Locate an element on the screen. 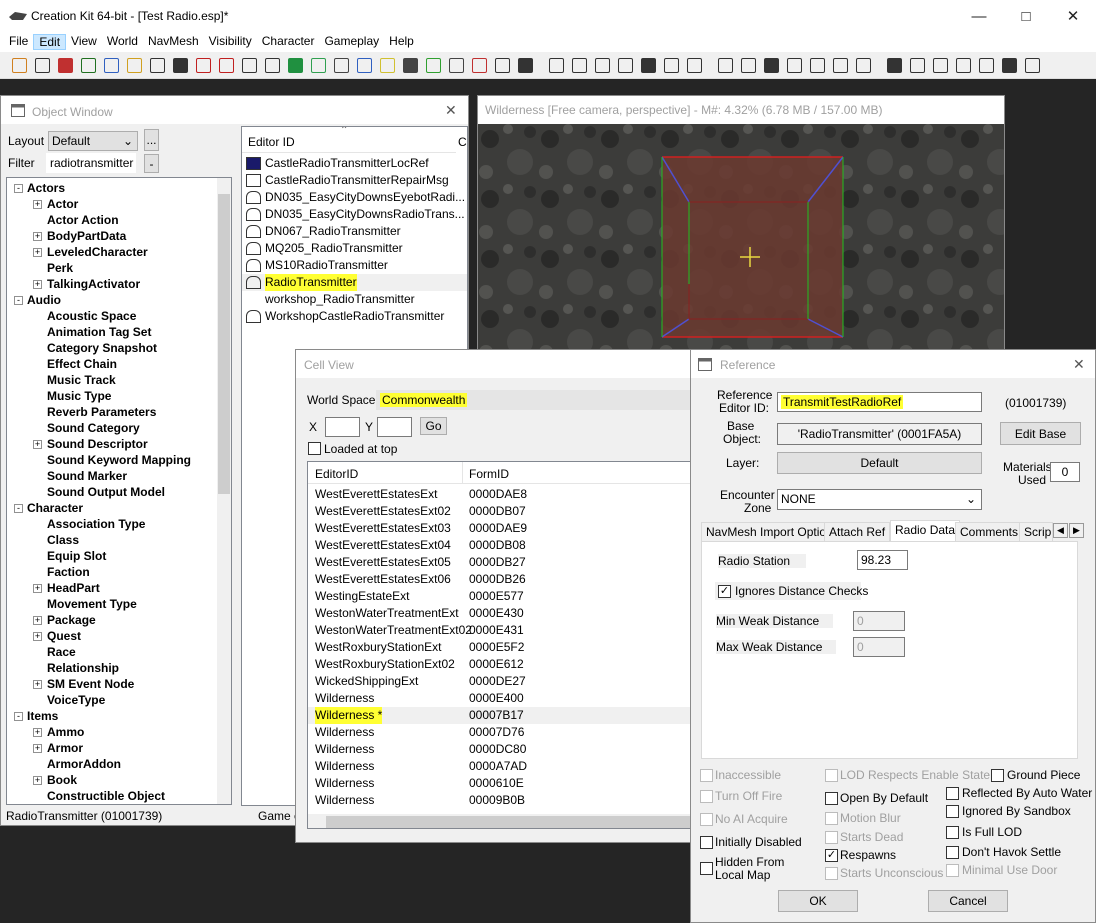 The width and height of the screenshot is (1096, 923). tree-item: Character is located at coordinates (55, 508).